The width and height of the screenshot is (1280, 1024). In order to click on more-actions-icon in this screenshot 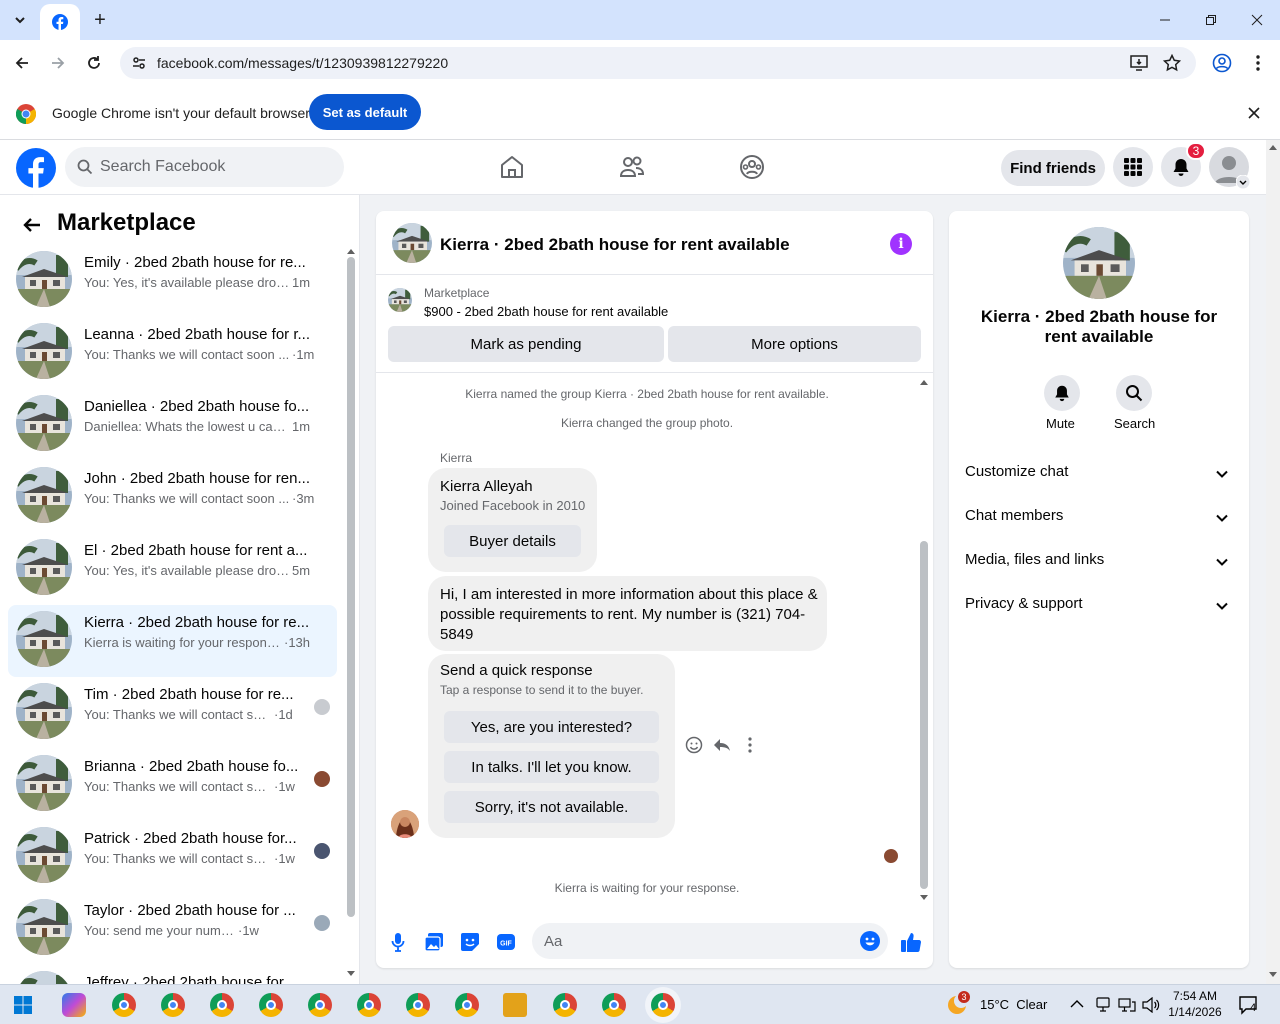, I will do `click(750, 745)`.